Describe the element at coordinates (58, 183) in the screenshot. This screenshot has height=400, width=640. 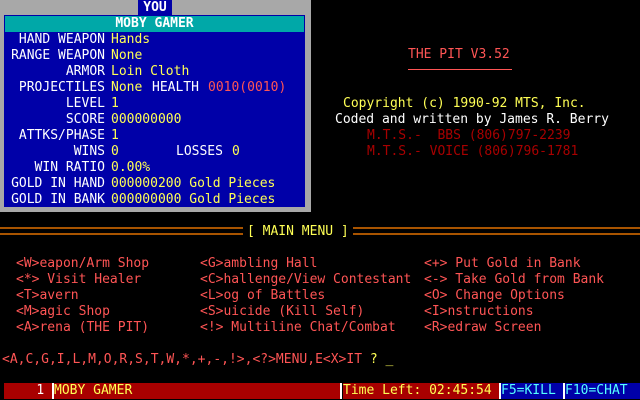
I see `stat-label-gold-in-hand: GOLD IN HAND` at that location.